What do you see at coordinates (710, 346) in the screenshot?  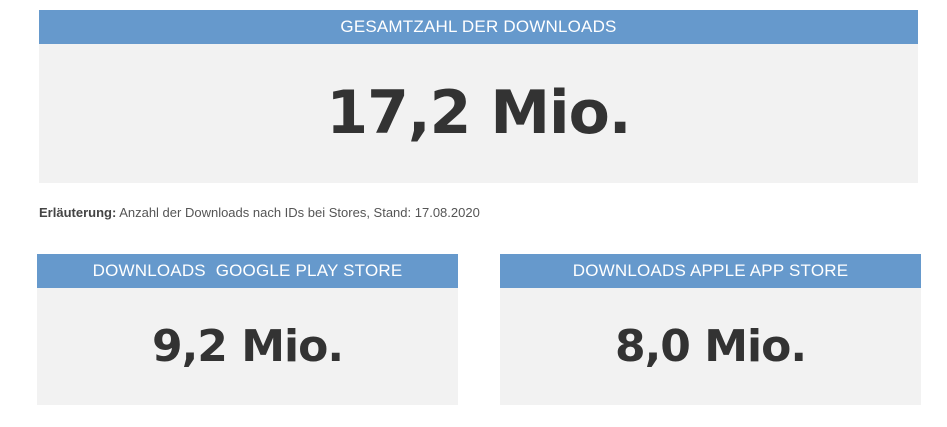 I see `apple-app-store-downloads-value: 8,0 Mio.` at bounding box center [710, 346].